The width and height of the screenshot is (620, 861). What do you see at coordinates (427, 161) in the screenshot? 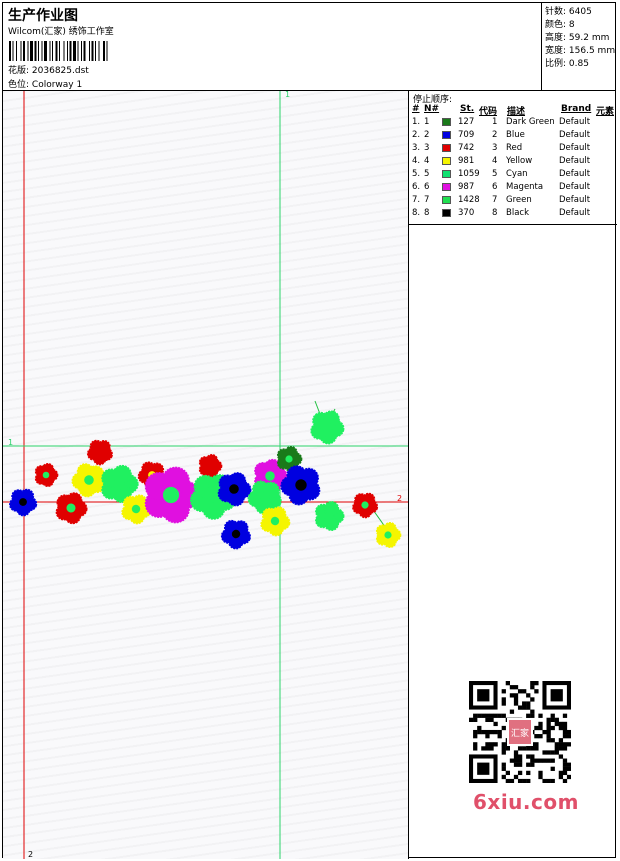
I see `row-no: 4` at bounding box center [427, 161].